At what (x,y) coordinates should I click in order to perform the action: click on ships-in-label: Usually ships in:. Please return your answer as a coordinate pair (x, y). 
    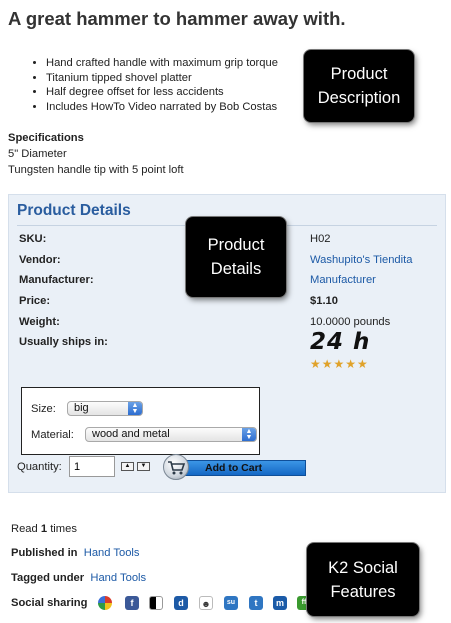
    Looking at the image, I should click on (63, 342).